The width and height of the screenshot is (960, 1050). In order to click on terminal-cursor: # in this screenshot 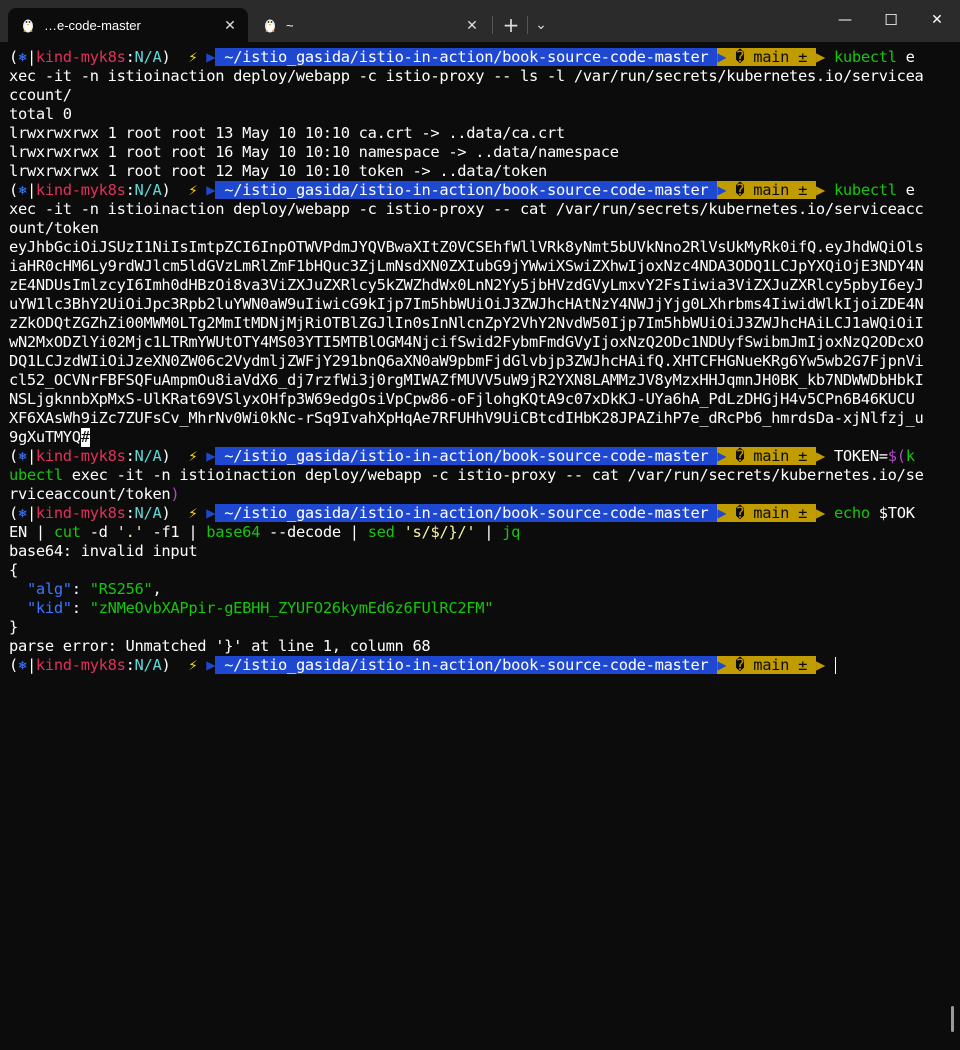, I will do `click(85, 437)`.